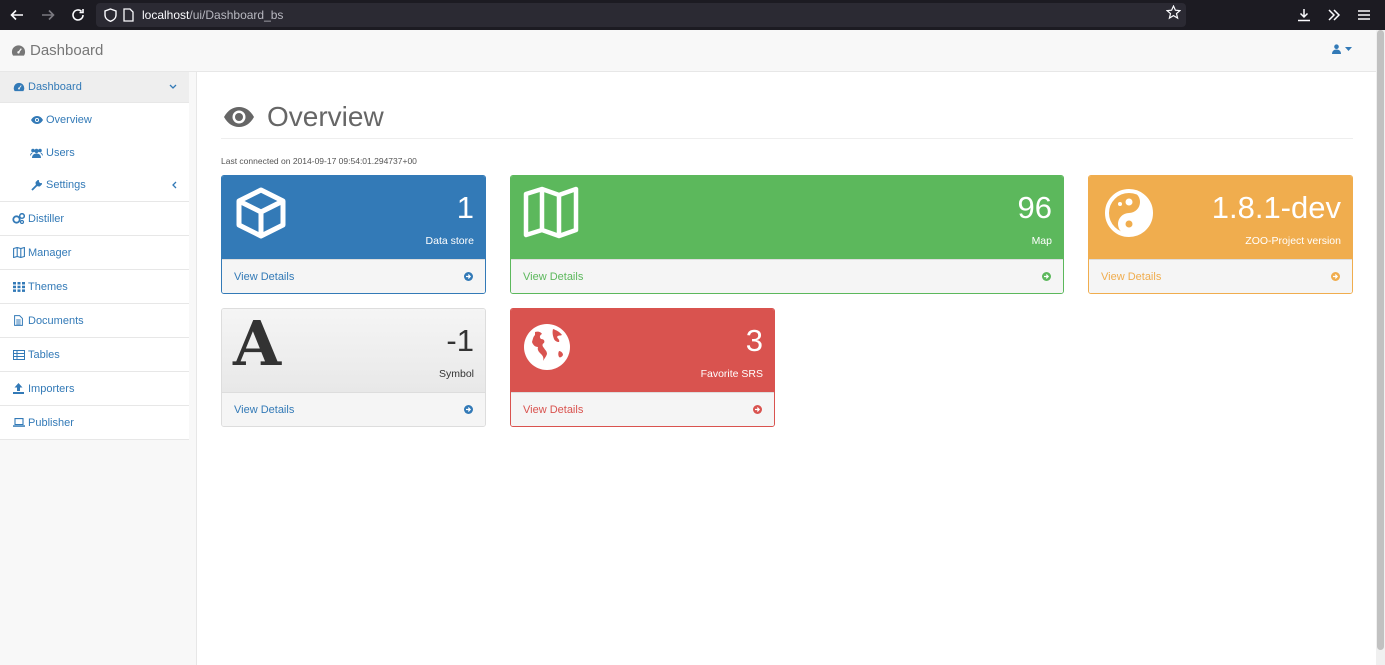 The image size is (1385, 665). Describe the element at coordinates (642, 367) in the screenshot. I see `panel-favorite-srs: 3 Favorite SRS View Details` at that location.